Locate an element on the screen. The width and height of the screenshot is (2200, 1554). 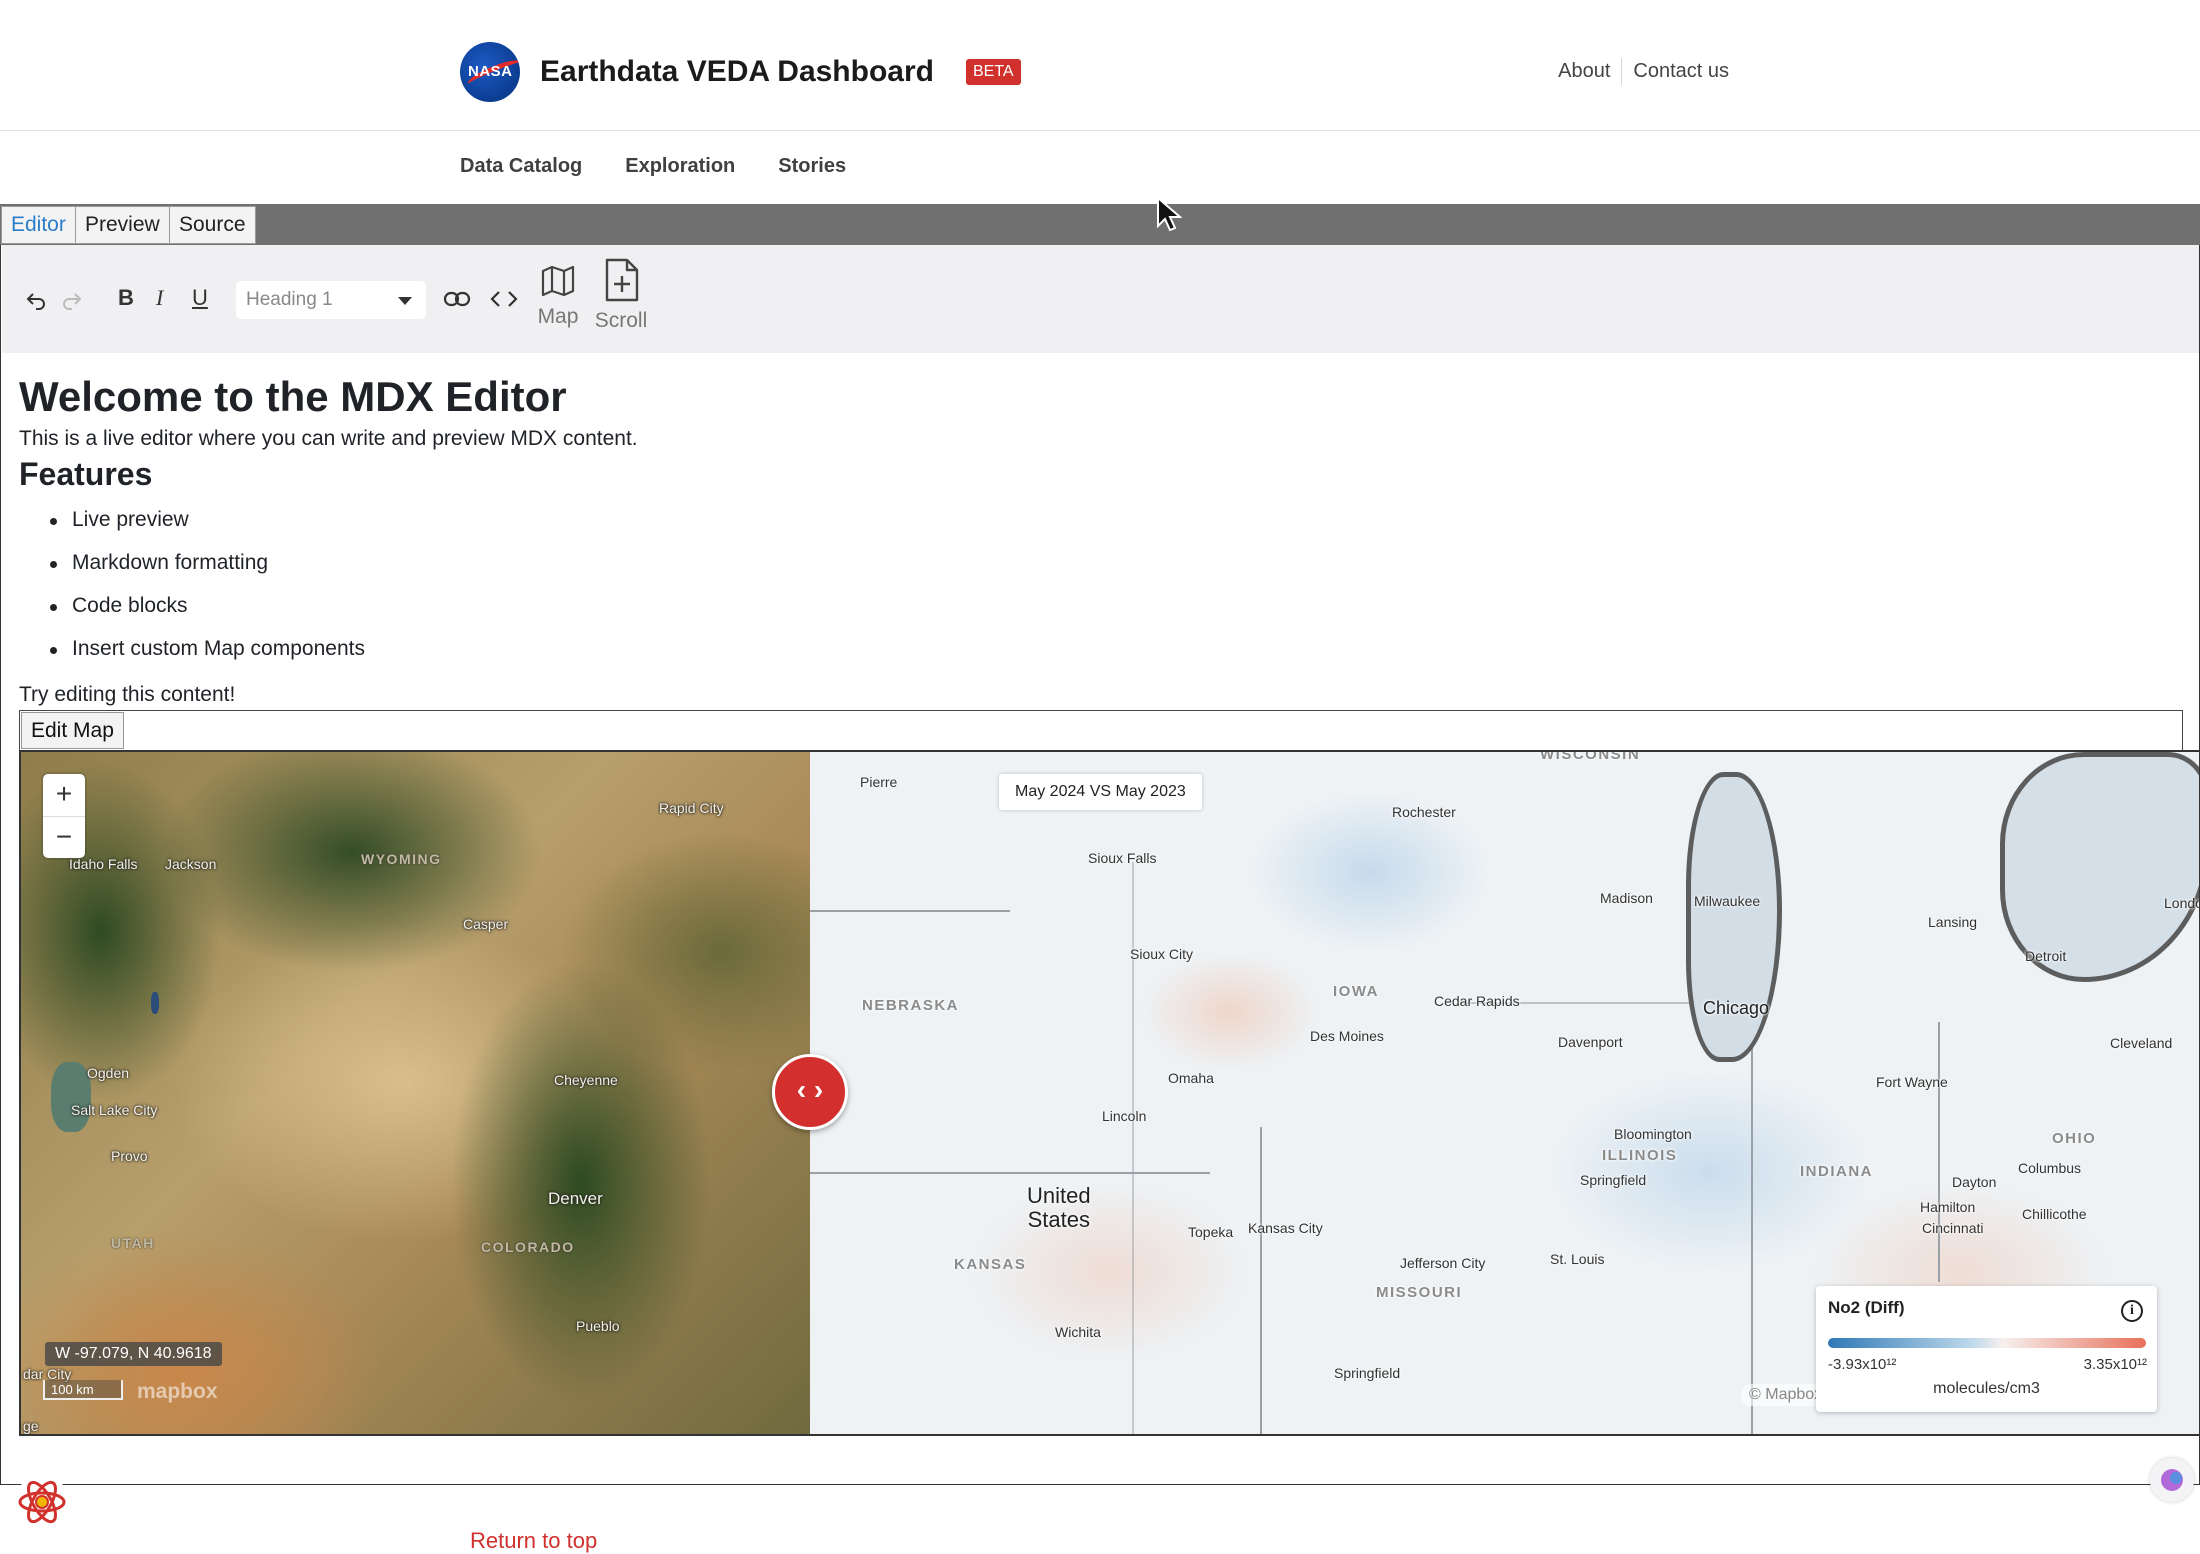
bold-button: B is located at coordinates (126, 298).